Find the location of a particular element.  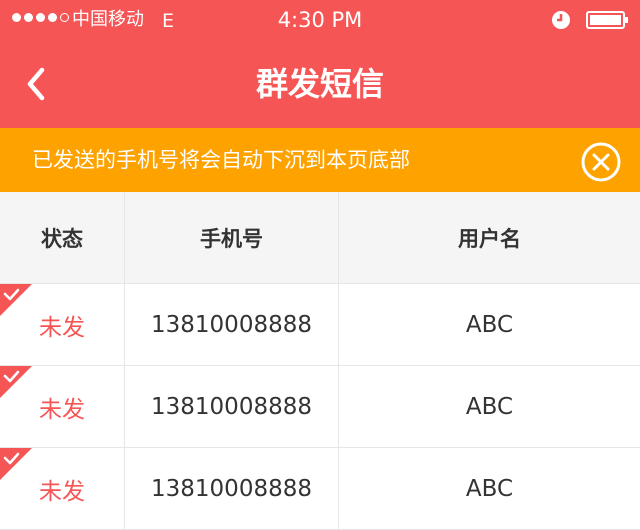

clock-icon is located at coordinates (561, 20).